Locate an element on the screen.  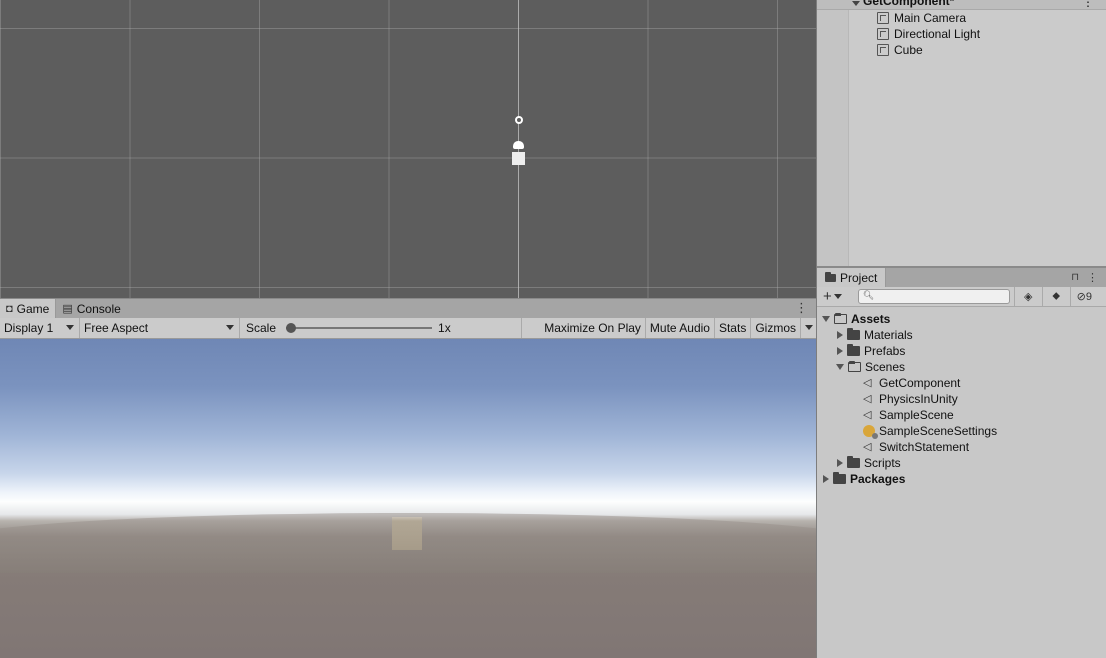
console-icon: ▤ is located at coordinates (67, 309).